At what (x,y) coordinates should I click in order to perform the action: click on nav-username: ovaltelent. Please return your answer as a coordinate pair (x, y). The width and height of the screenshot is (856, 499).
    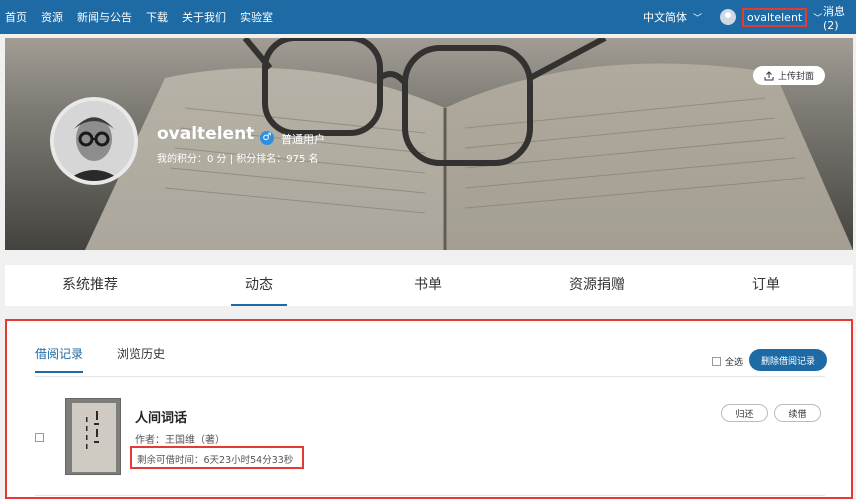
    Looking at the image, I should click on (775, 17).